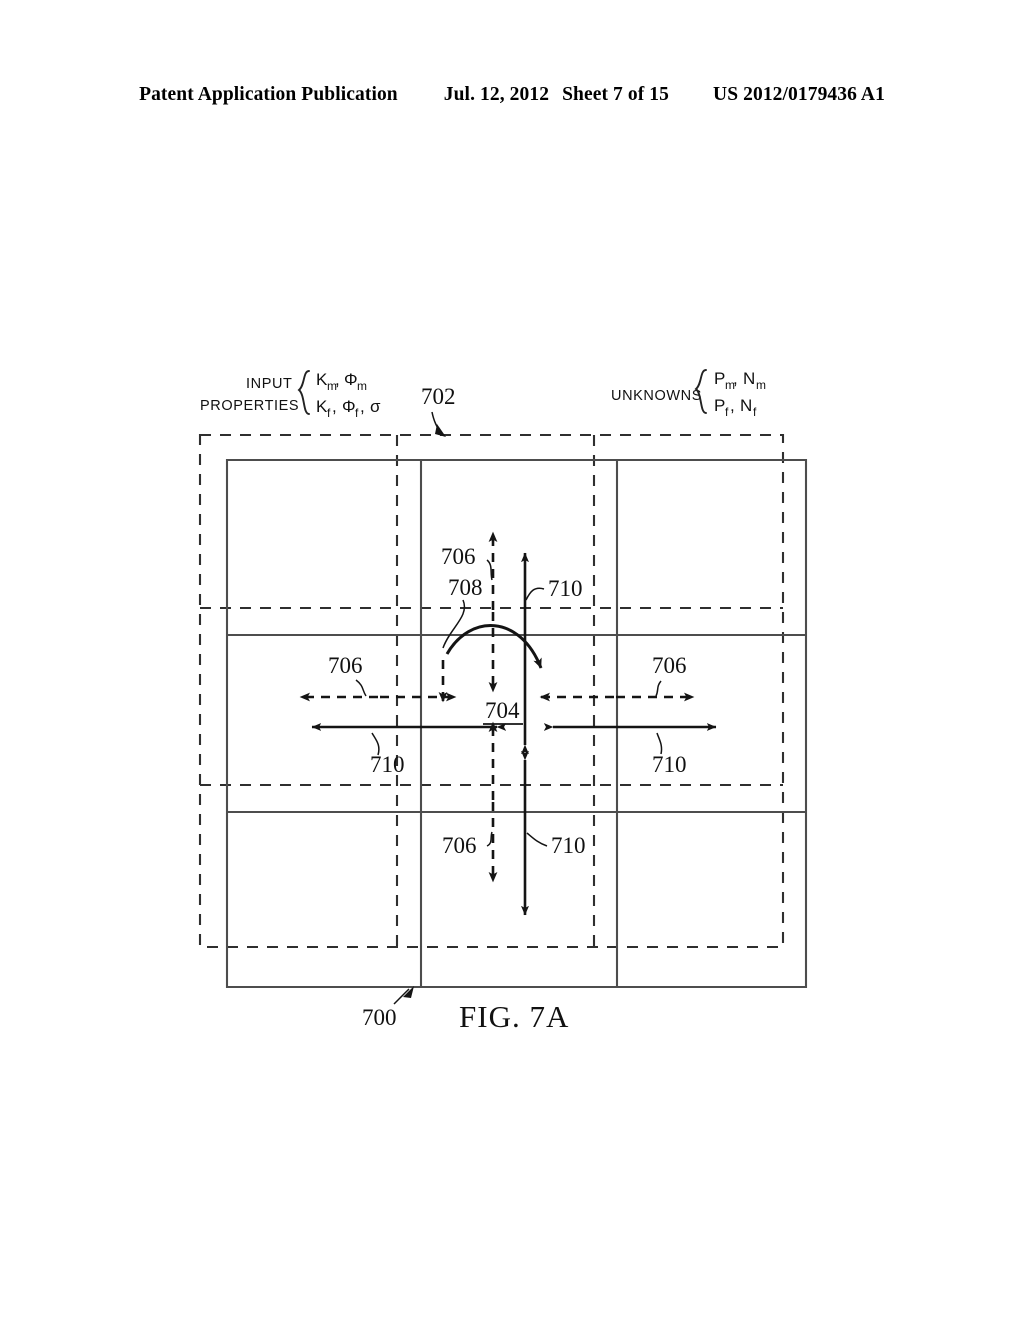  Describe the element at coordinates (362, 406) in the screenshot. I see `input-sep2-row2: ,` at that location.